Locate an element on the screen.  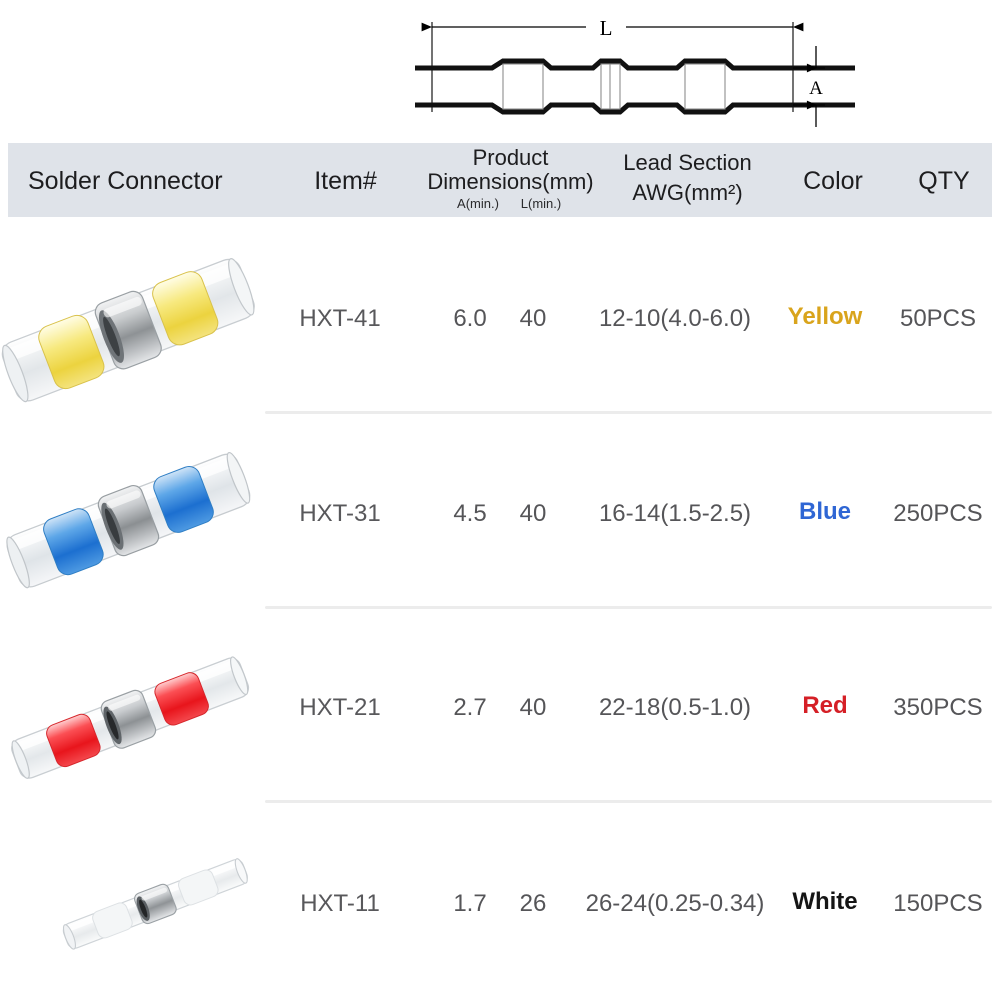
cell-item-1: HXT-31 is located at coordinates (340, 513).